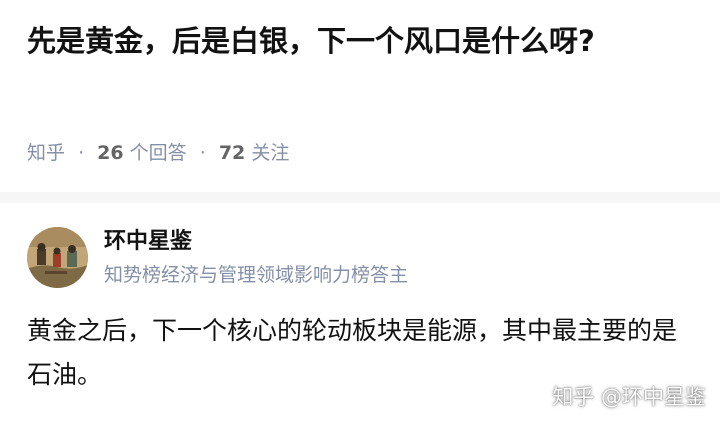  I want to click on painting-avatar-icon, so click(57, 257).